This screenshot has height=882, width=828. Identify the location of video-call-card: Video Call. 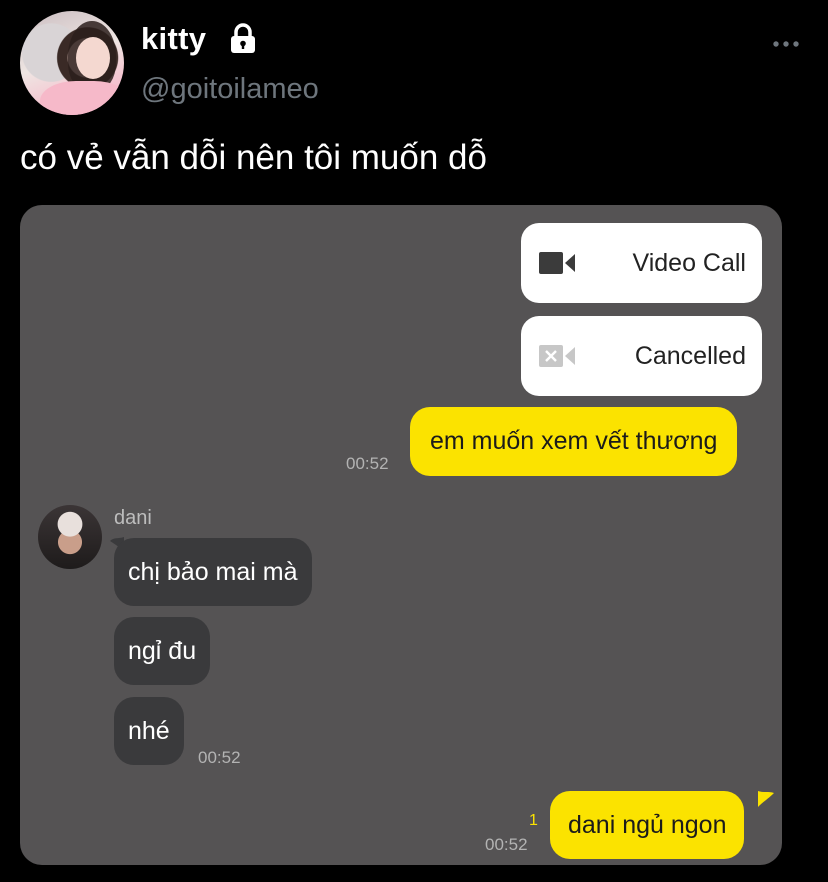
(641, 263).